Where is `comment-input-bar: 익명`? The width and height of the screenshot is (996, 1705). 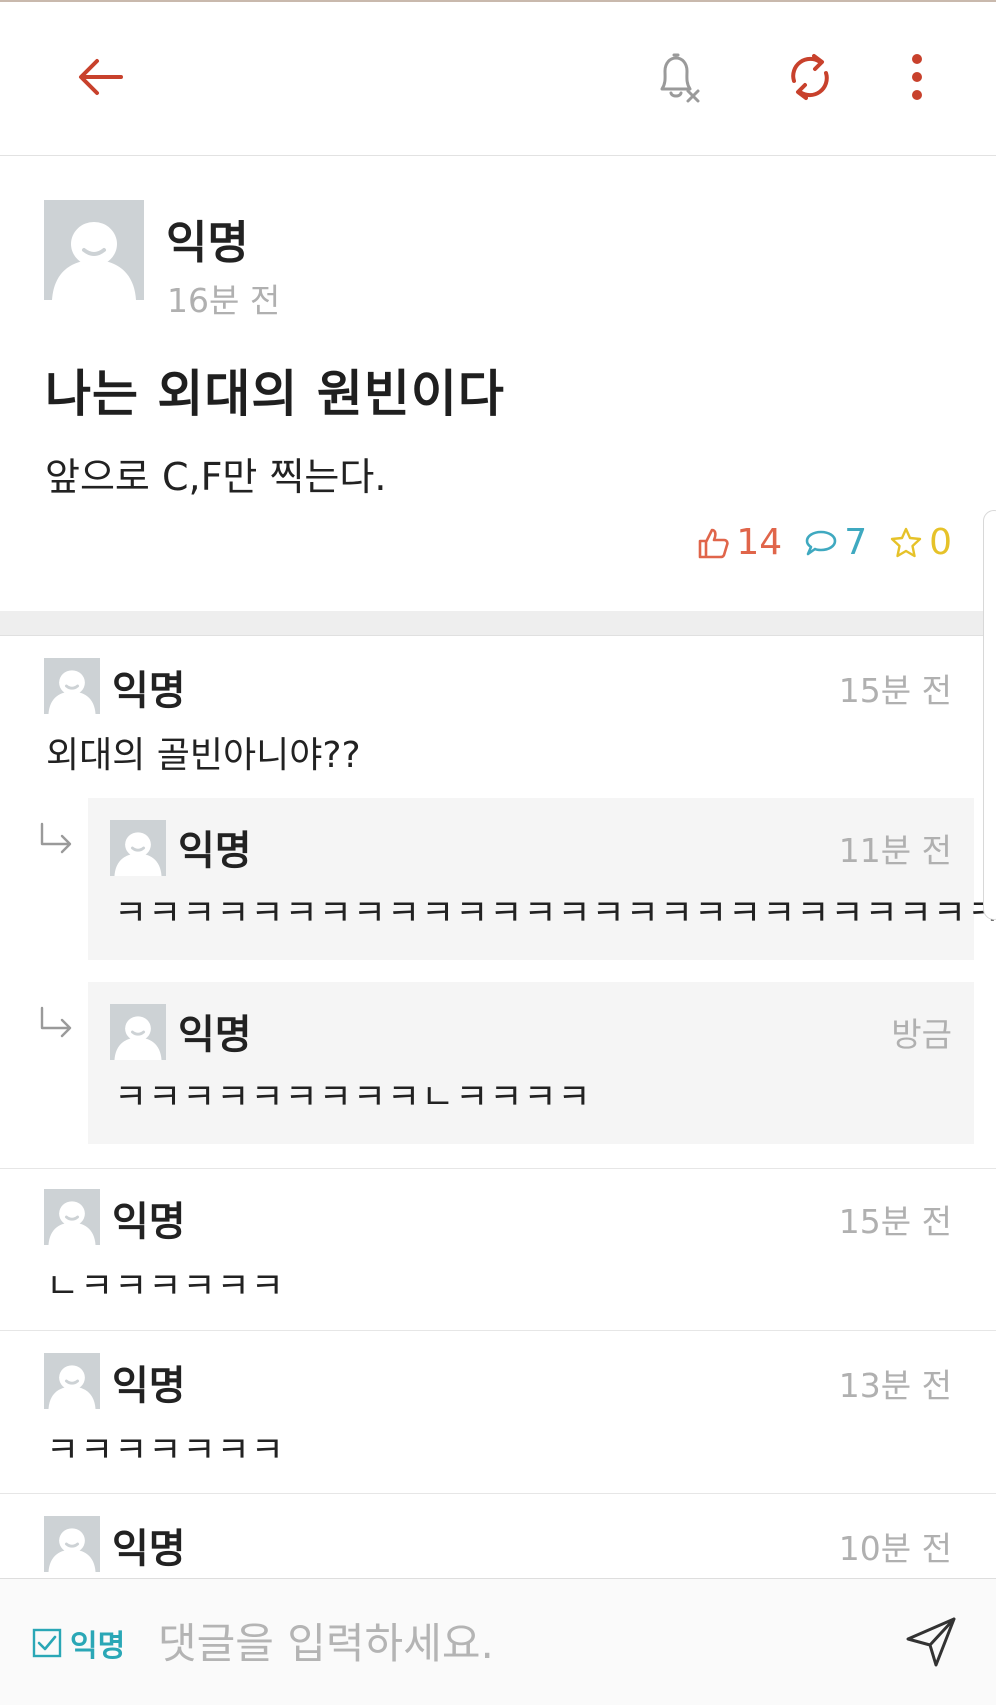
comment-input-bar: 익명 is located at coordinates (498, 1641).